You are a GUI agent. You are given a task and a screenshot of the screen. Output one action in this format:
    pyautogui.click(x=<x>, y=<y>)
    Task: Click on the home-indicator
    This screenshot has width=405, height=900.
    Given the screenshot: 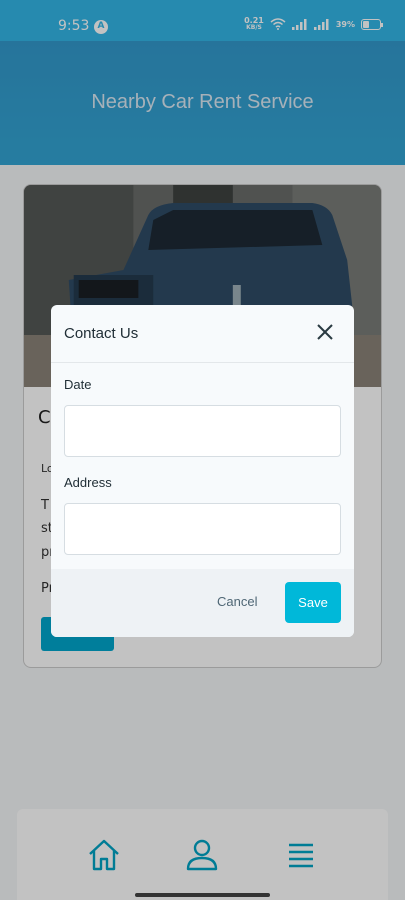 What is the action you would take?
    pyautogui.click(x=202, y=895)
    